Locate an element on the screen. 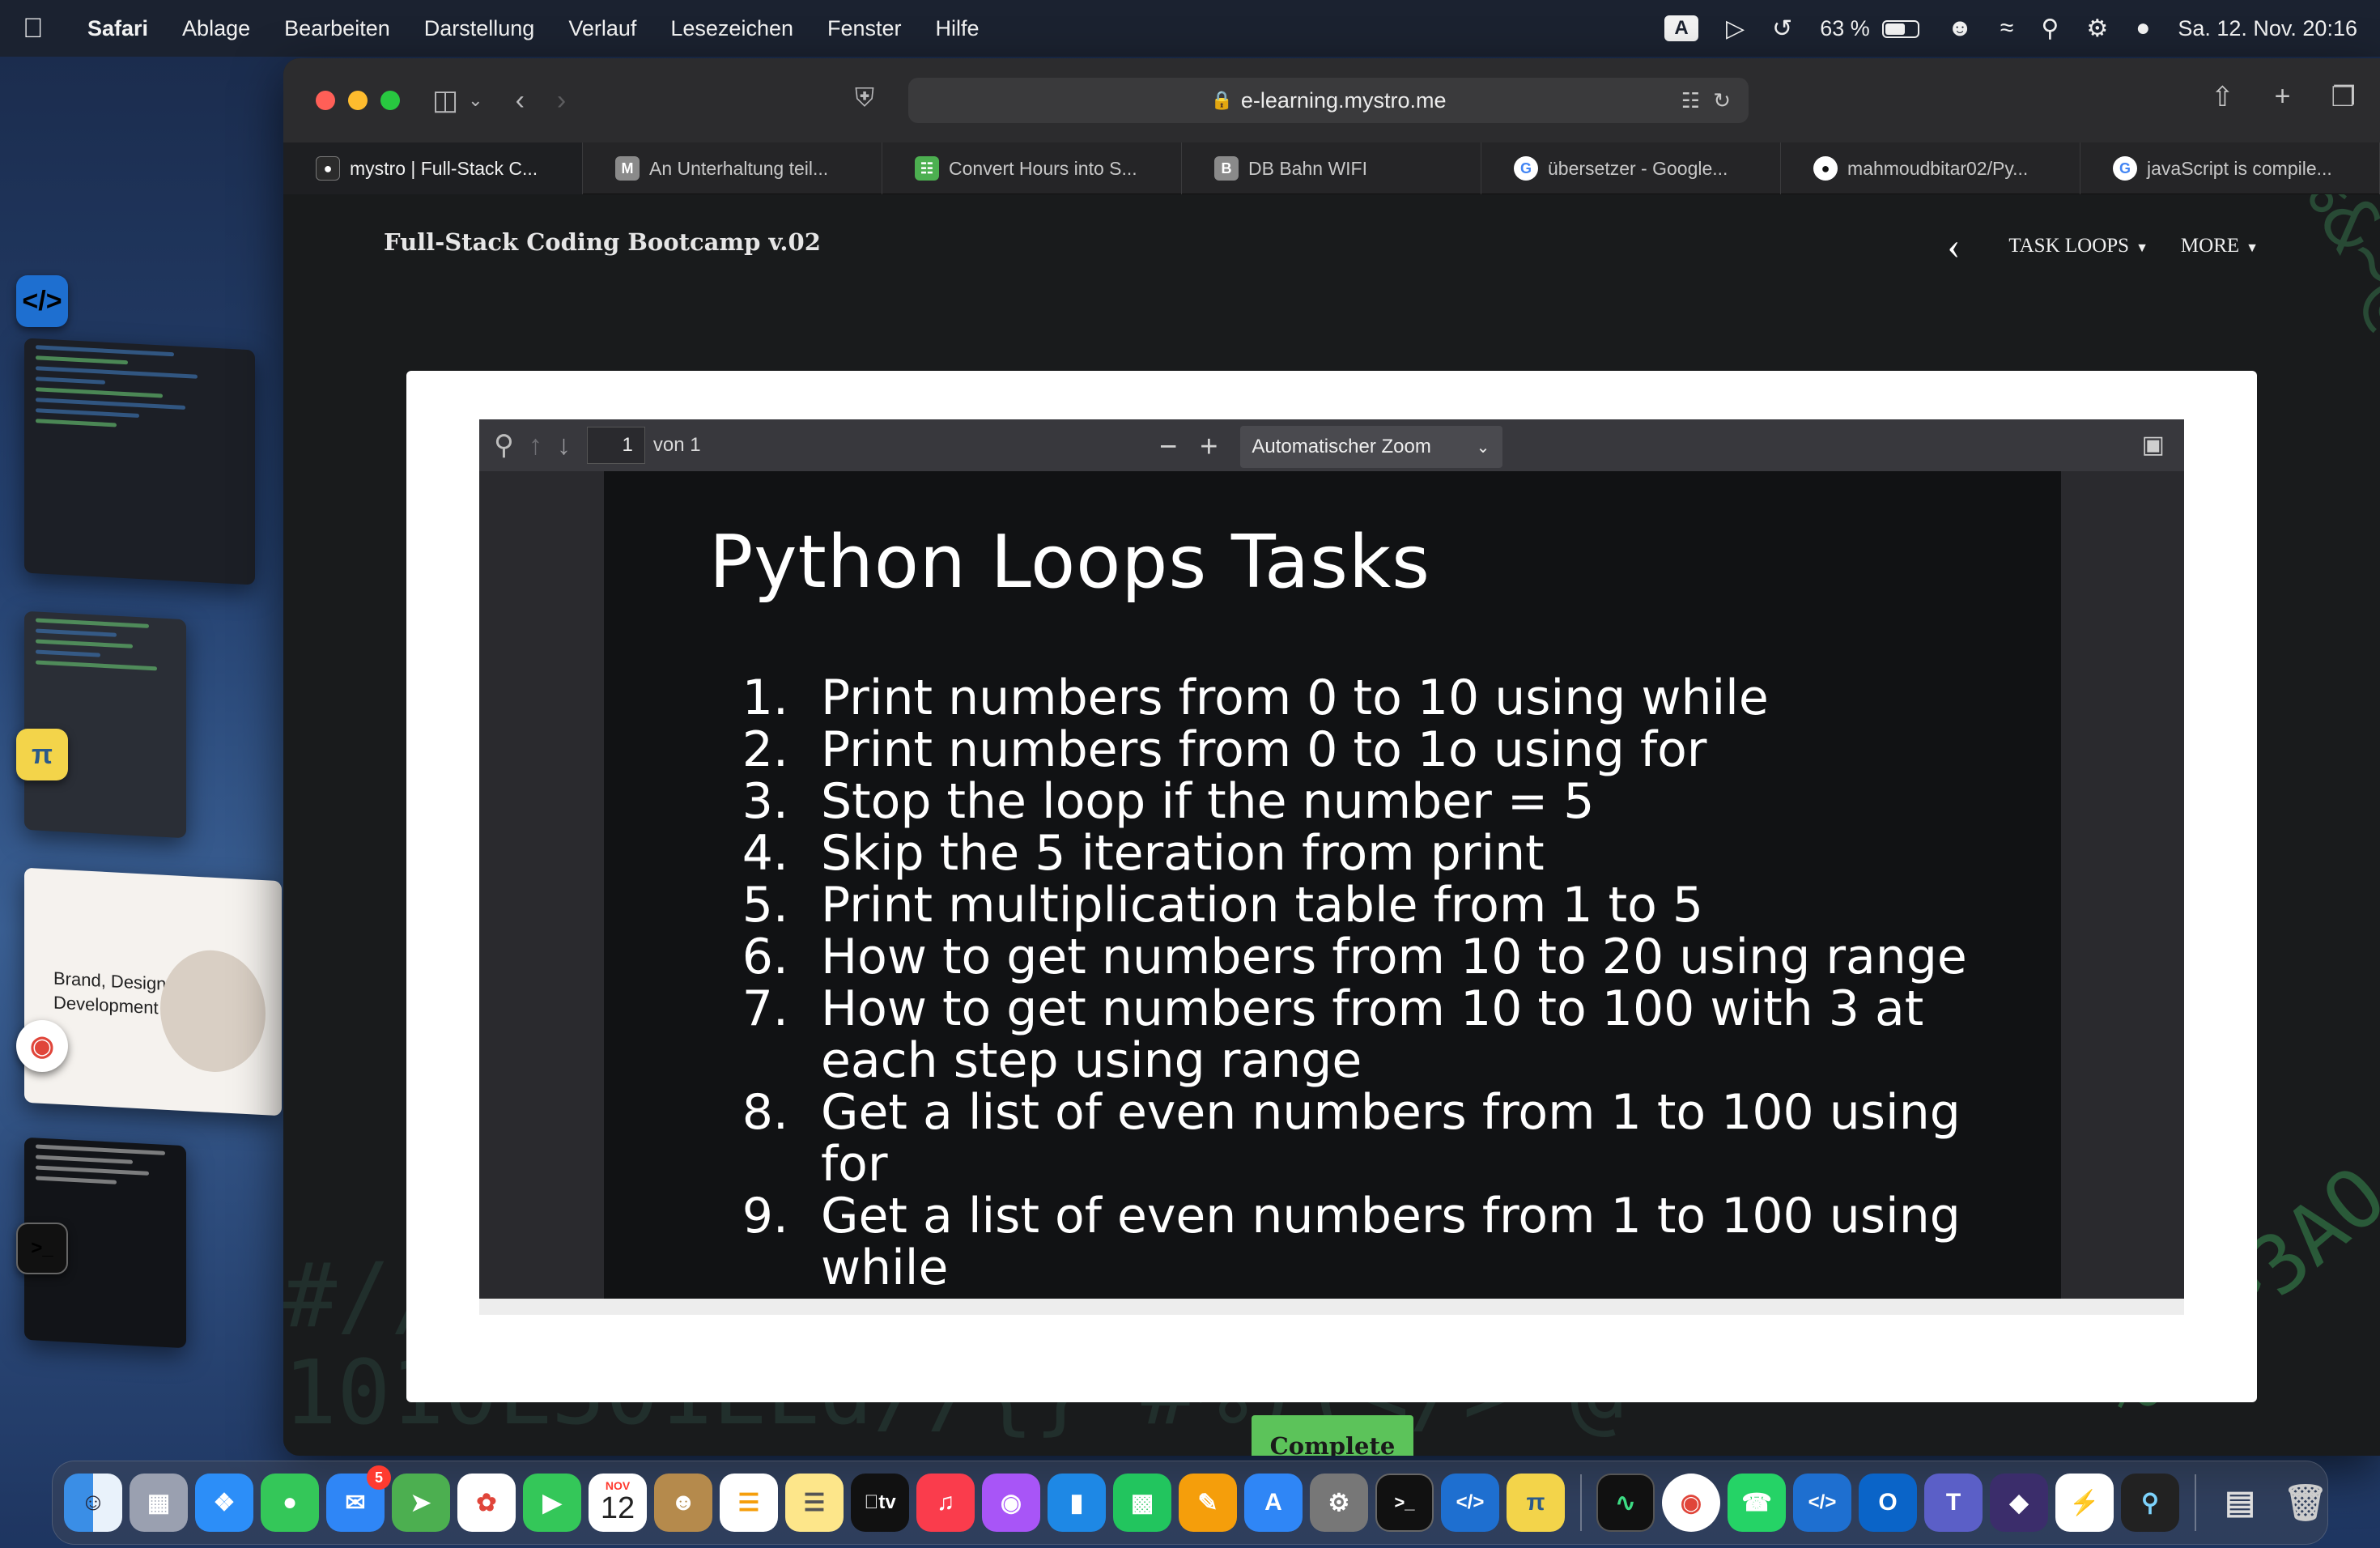  apple-tv-icon: tv is located at coordinates (880, 1503).